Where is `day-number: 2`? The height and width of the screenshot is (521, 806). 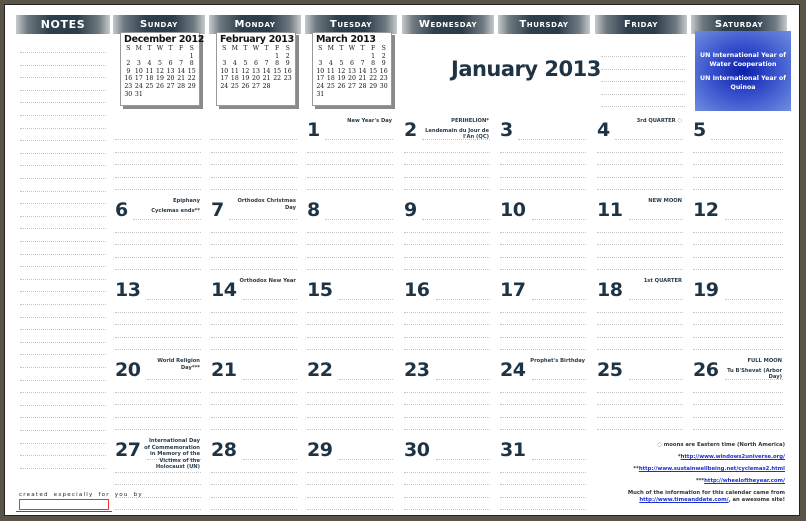 day-number: 2 is located at coordinates (410, 130).